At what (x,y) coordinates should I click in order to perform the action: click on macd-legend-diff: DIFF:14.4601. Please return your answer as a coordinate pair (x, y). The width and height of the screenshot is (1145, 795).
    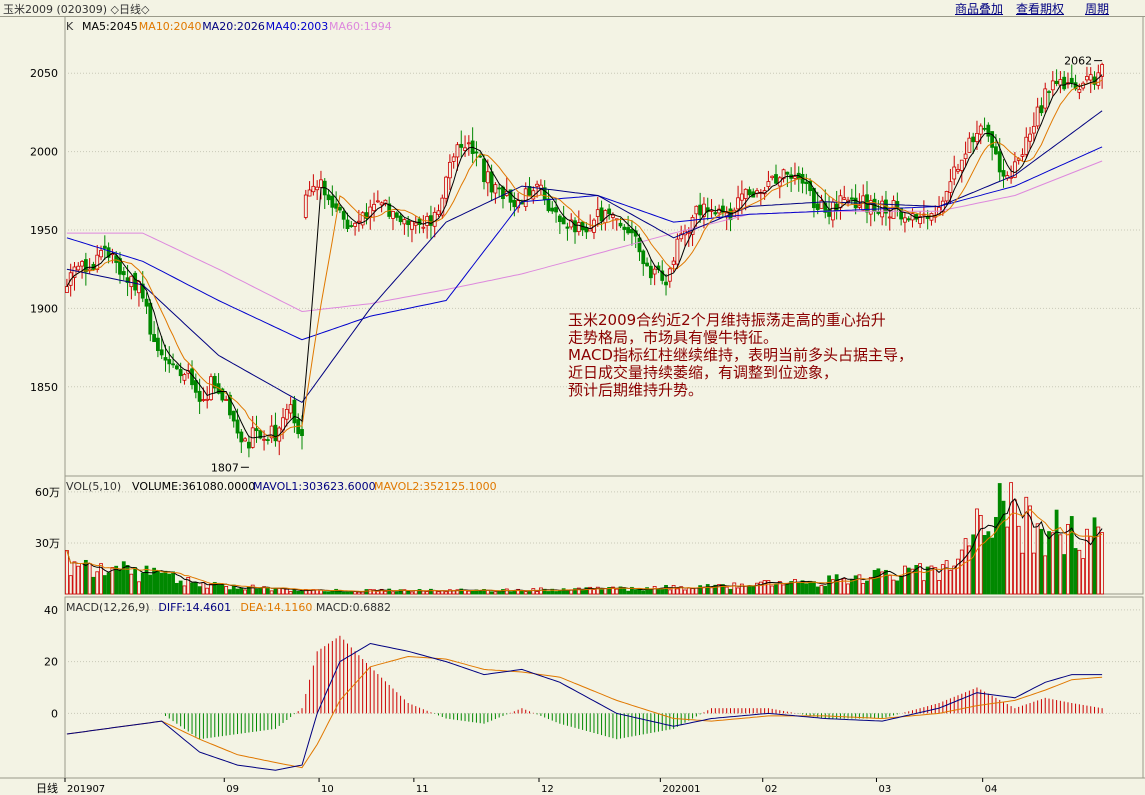
    Looking at the image, I should click on (194, 607).